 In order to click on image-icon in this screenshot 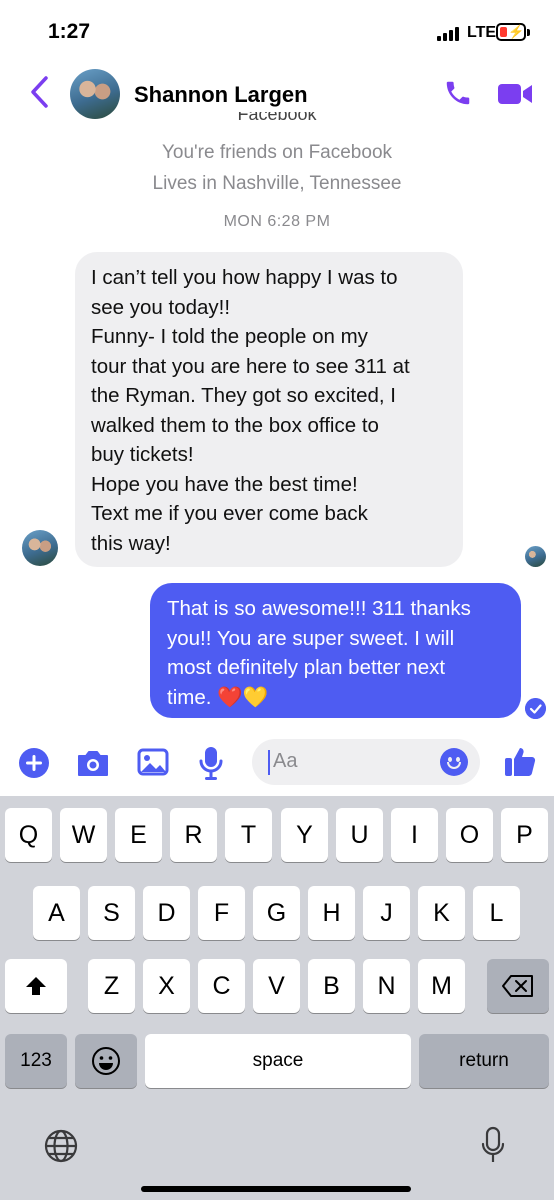, I will do `click(153, 762)`.